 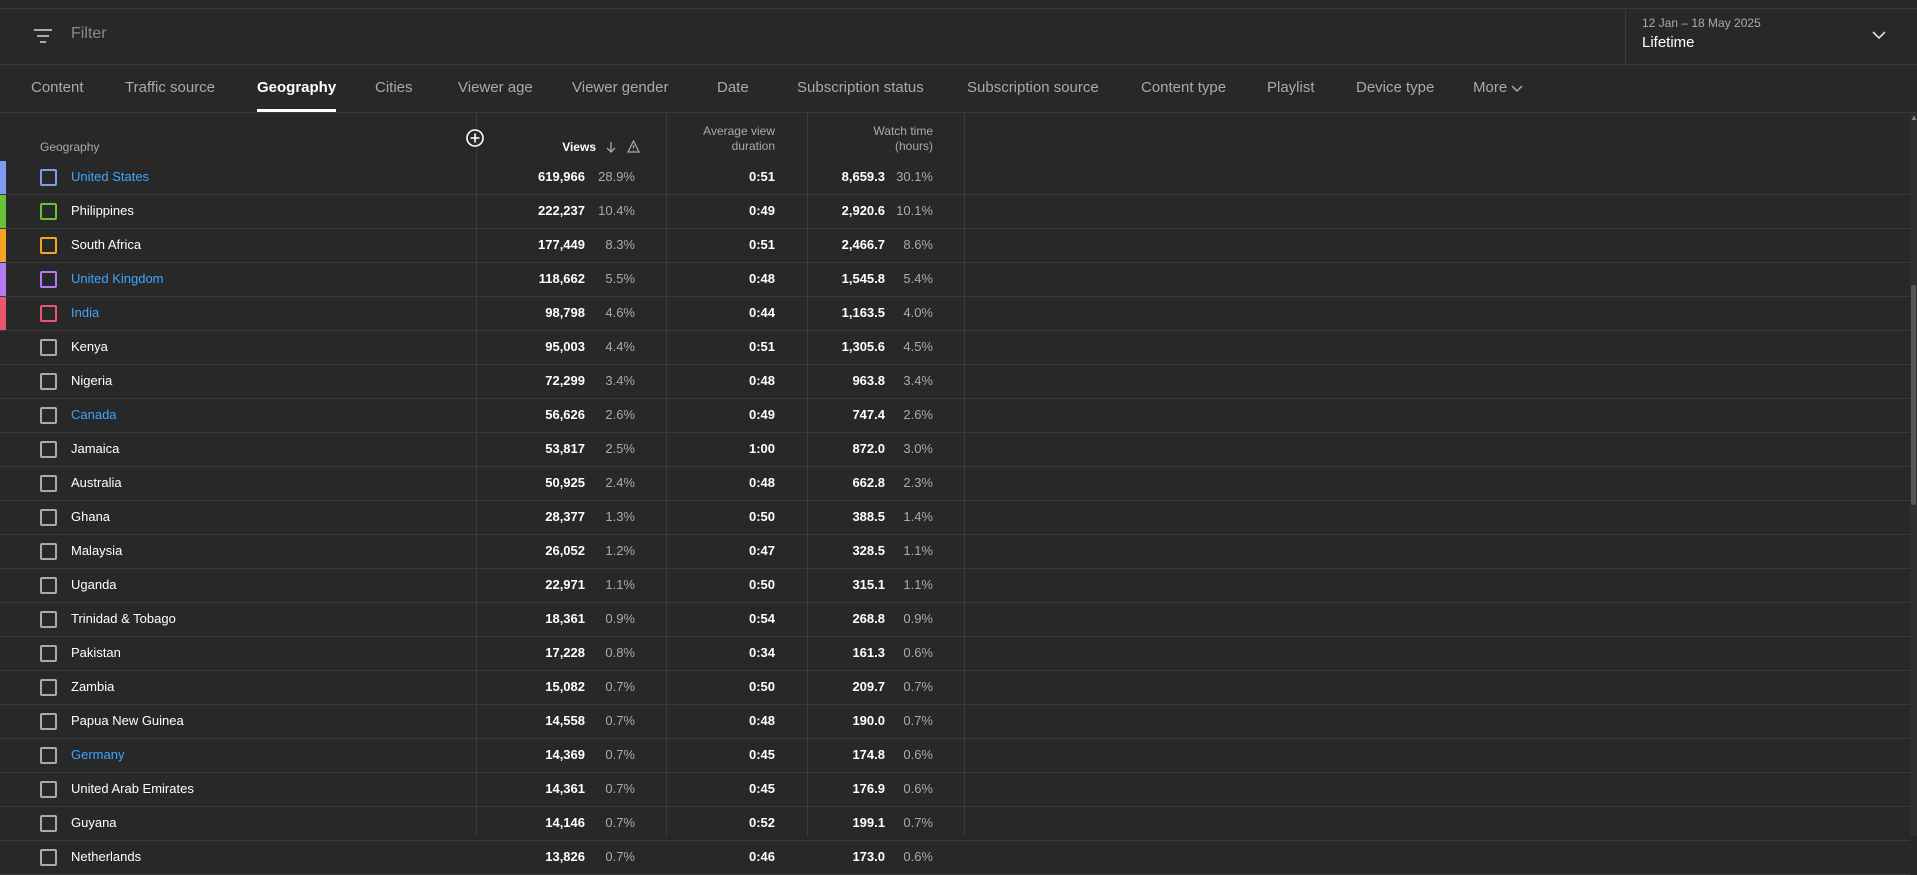 I want to click on table-row: Germany 14,369 0.7% 0:45 174.8 0.6%, so click(x=955, y=756).